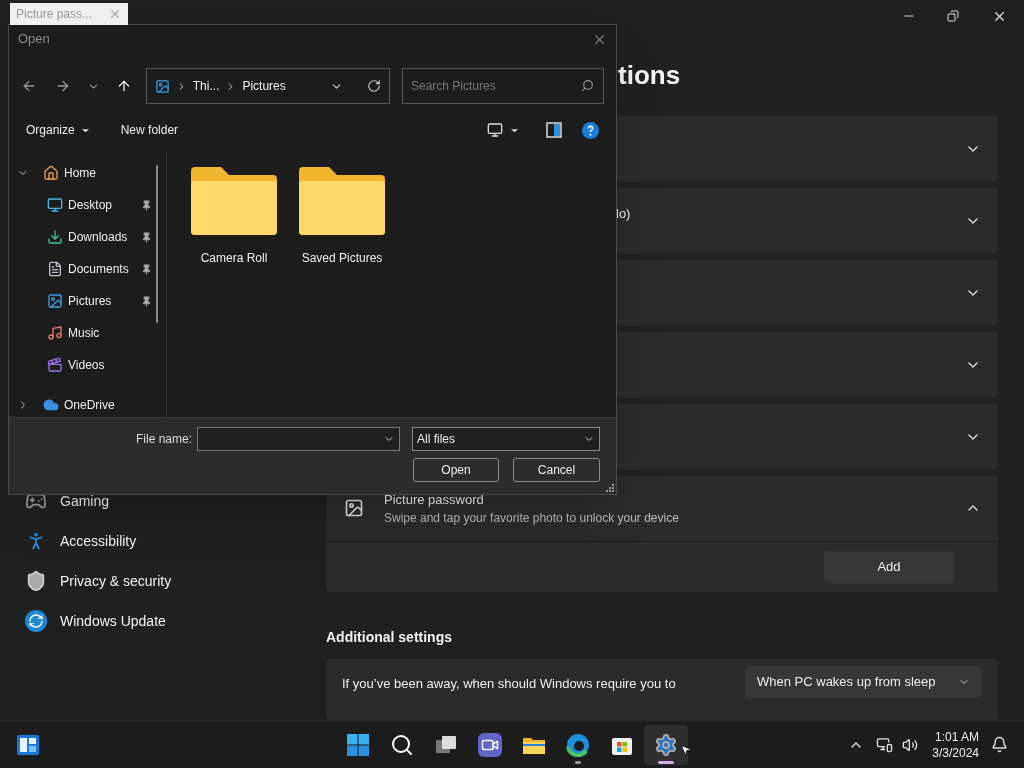 The image size is (1024, 768). What do you see at coordinates (80, 173) in the screenshot?
I see `nav-item: Home` at bounding box center [80, 173].